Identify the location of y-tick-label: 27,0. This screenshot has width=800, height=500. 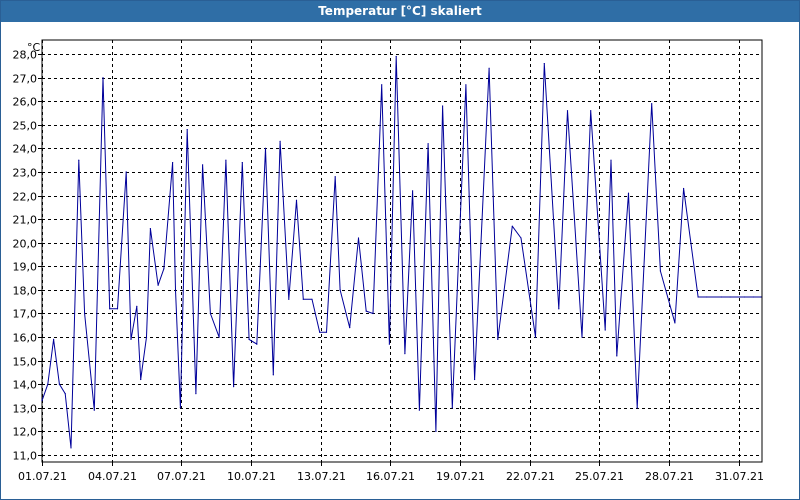
(25, 79).